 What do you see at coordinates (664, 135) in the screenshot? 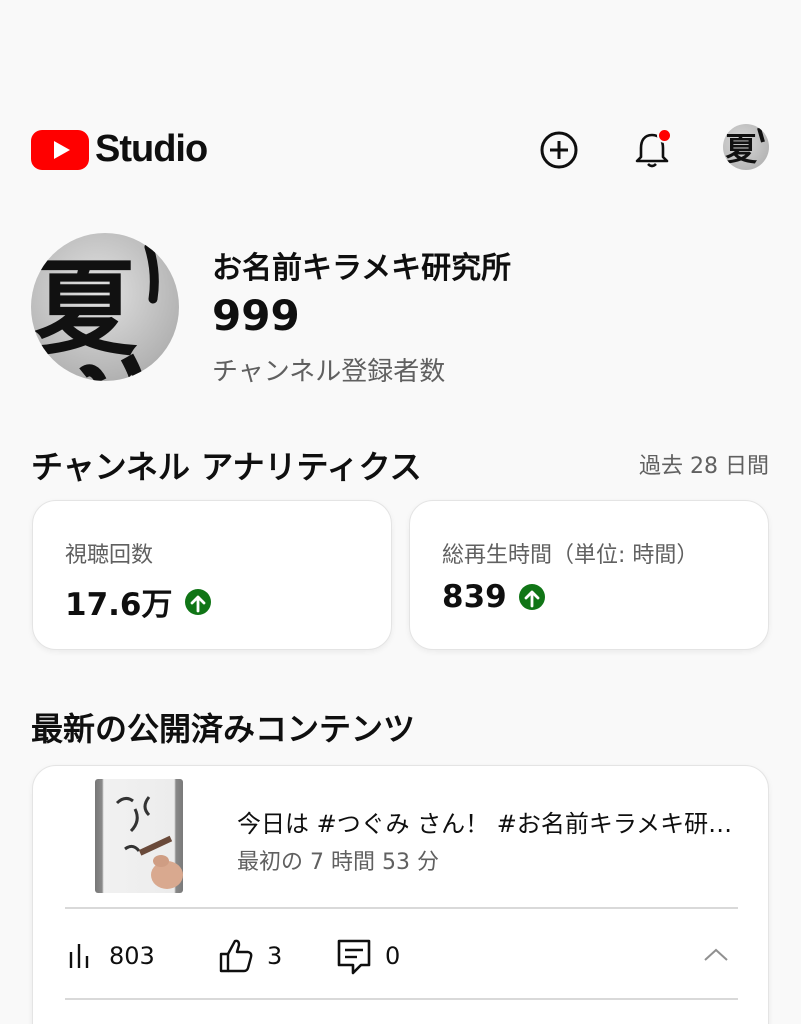
I see `notification-badge` at bounding box center [664, 135].